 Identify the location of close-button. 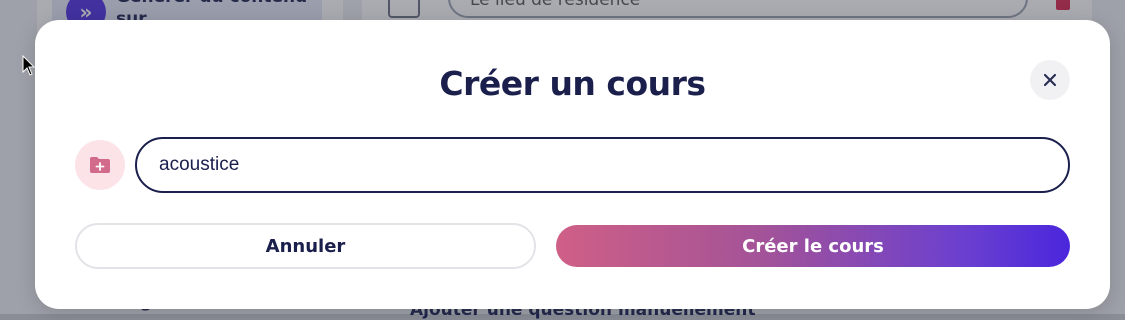
(1050, 80).